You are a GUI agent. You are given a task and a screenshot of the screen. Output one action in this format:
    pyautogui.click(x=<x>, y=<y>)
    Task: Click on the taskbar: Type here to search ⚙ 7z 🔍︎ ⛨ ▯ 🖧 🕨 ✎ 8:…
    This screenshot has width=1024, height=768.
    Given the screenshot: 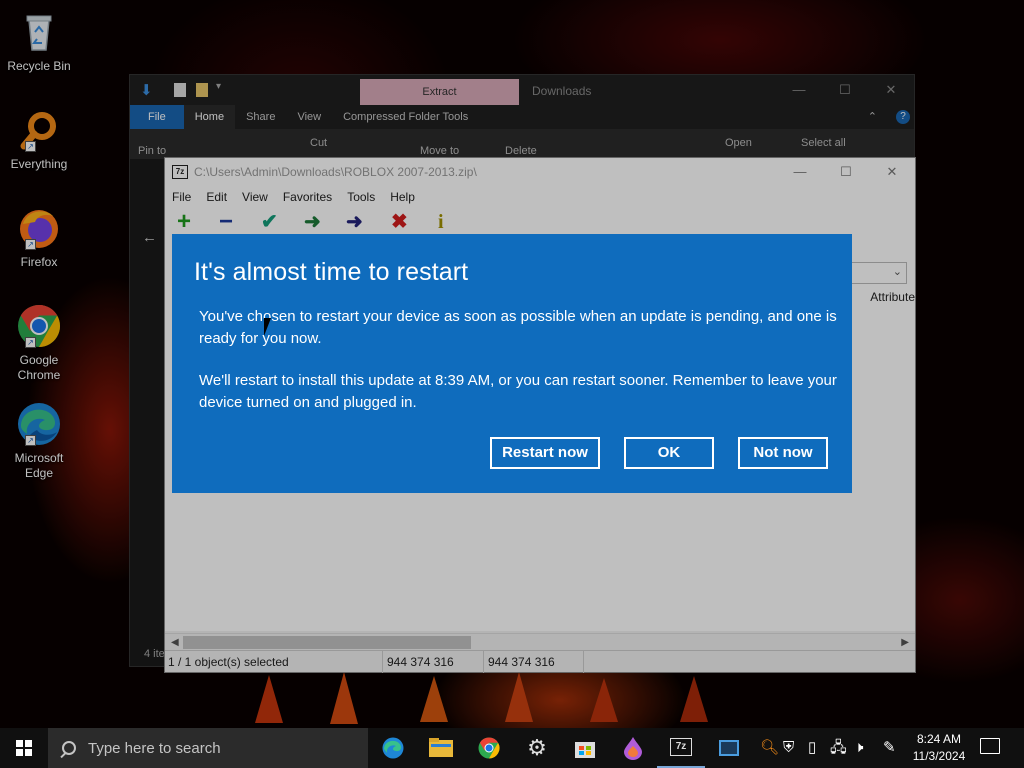 What is the action you would take?
    pyautogui.click(x=512, y=748)
    